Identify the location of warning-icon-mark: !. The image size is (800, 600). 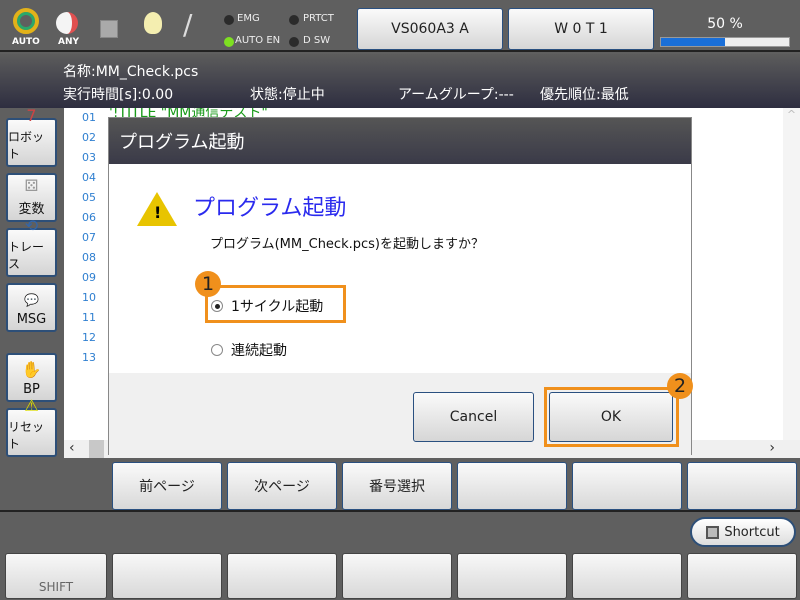
(158, 212).